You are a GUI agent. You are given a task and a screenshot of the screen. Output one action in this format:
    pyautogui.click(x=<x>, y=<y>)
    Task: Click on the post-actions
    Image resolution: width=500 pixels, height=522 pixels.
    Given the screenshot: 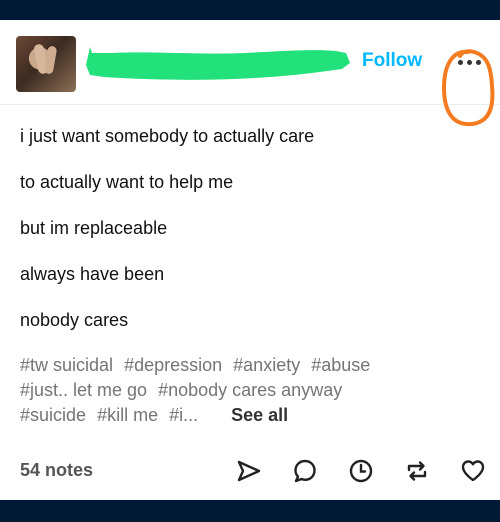 What is the action you would take?
    pyautogui.click(x=361, y=471)
    